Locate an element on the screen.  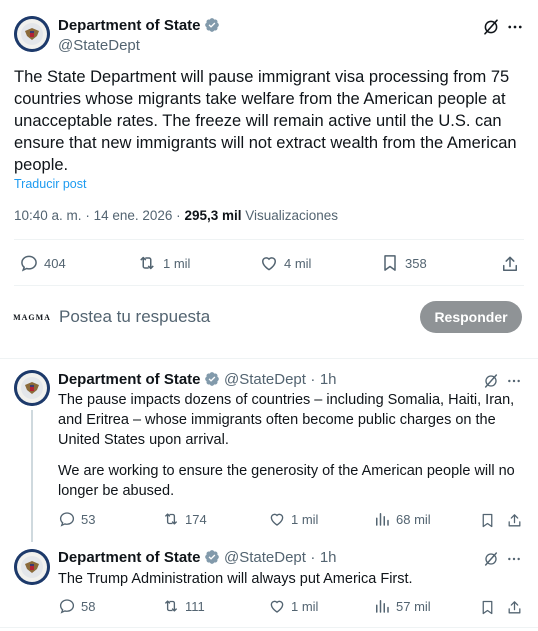
repost-action: 174 is located at coordinates (184, 519).